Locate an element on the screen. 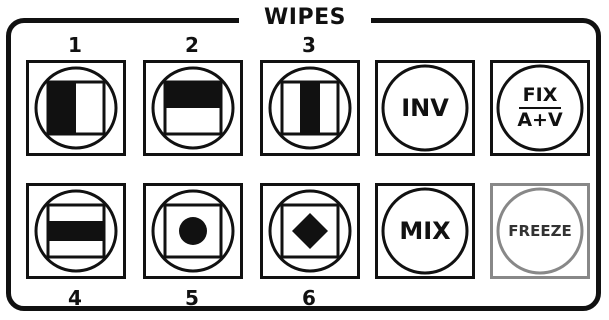 This screenshot has height=320, width=609. wipe-number-6: 6 is located at coordinates (309, 298).